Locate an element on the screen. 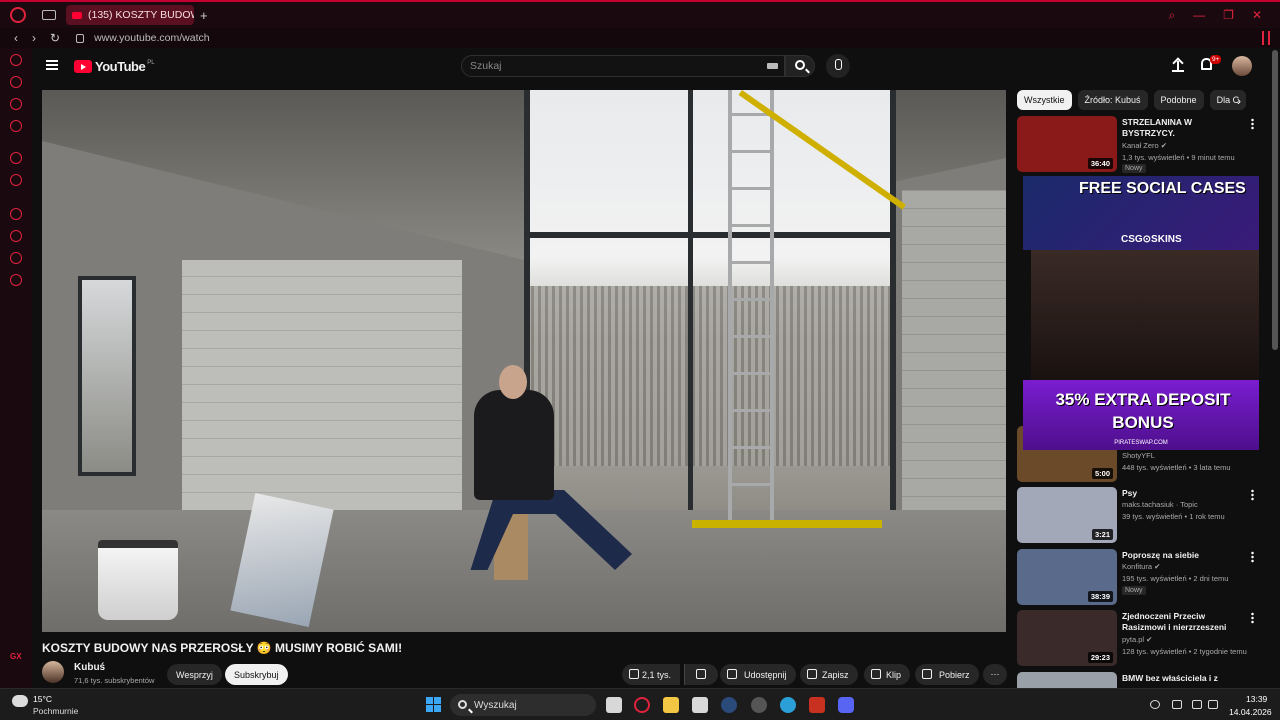  store-icon is located at coordinates (700, 705).